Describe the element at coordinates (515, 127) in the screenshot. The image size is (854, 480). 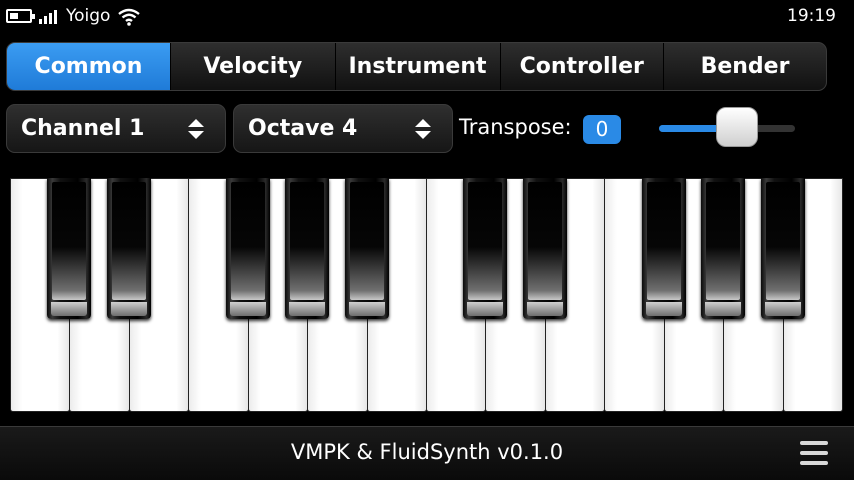
I see `transpose-label: Transpose:` at that location.